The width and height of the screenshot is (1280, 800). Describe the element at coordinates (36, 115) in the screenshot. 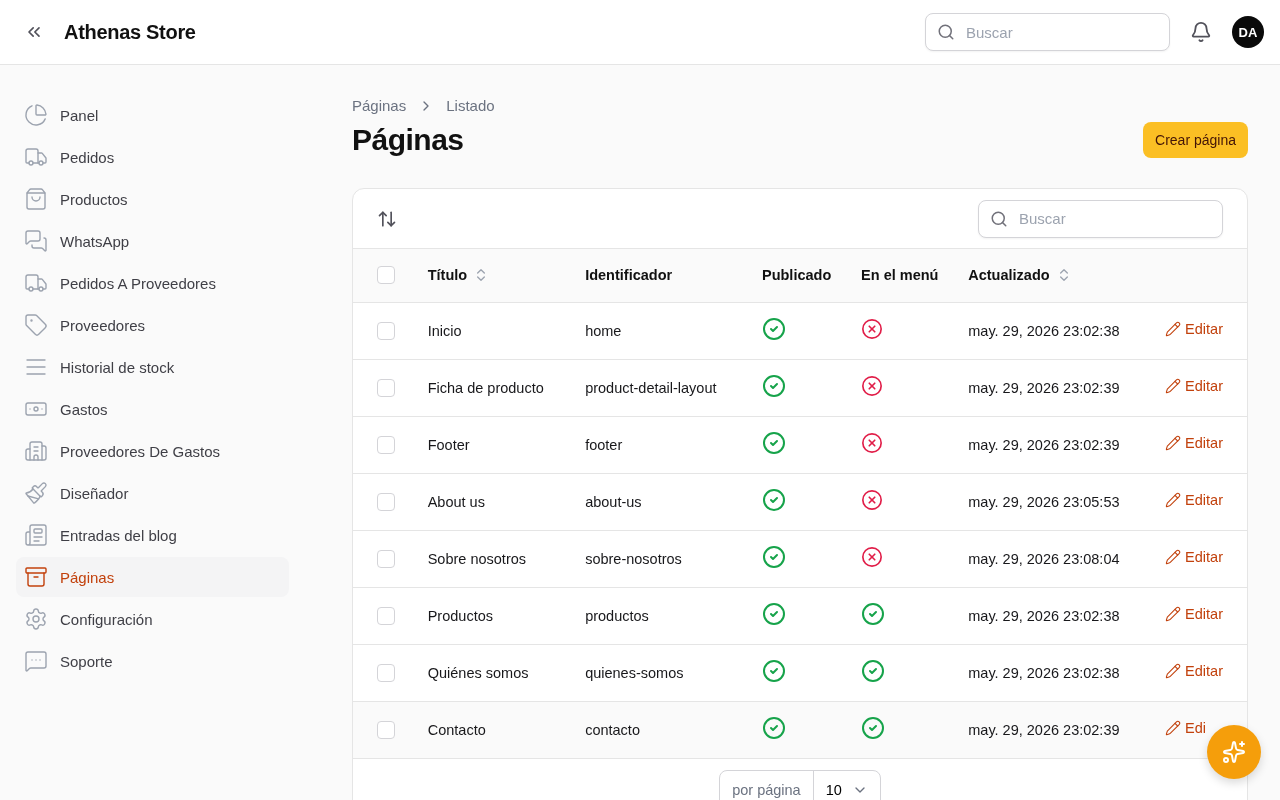

I see `pie-chart-icon` at that location.